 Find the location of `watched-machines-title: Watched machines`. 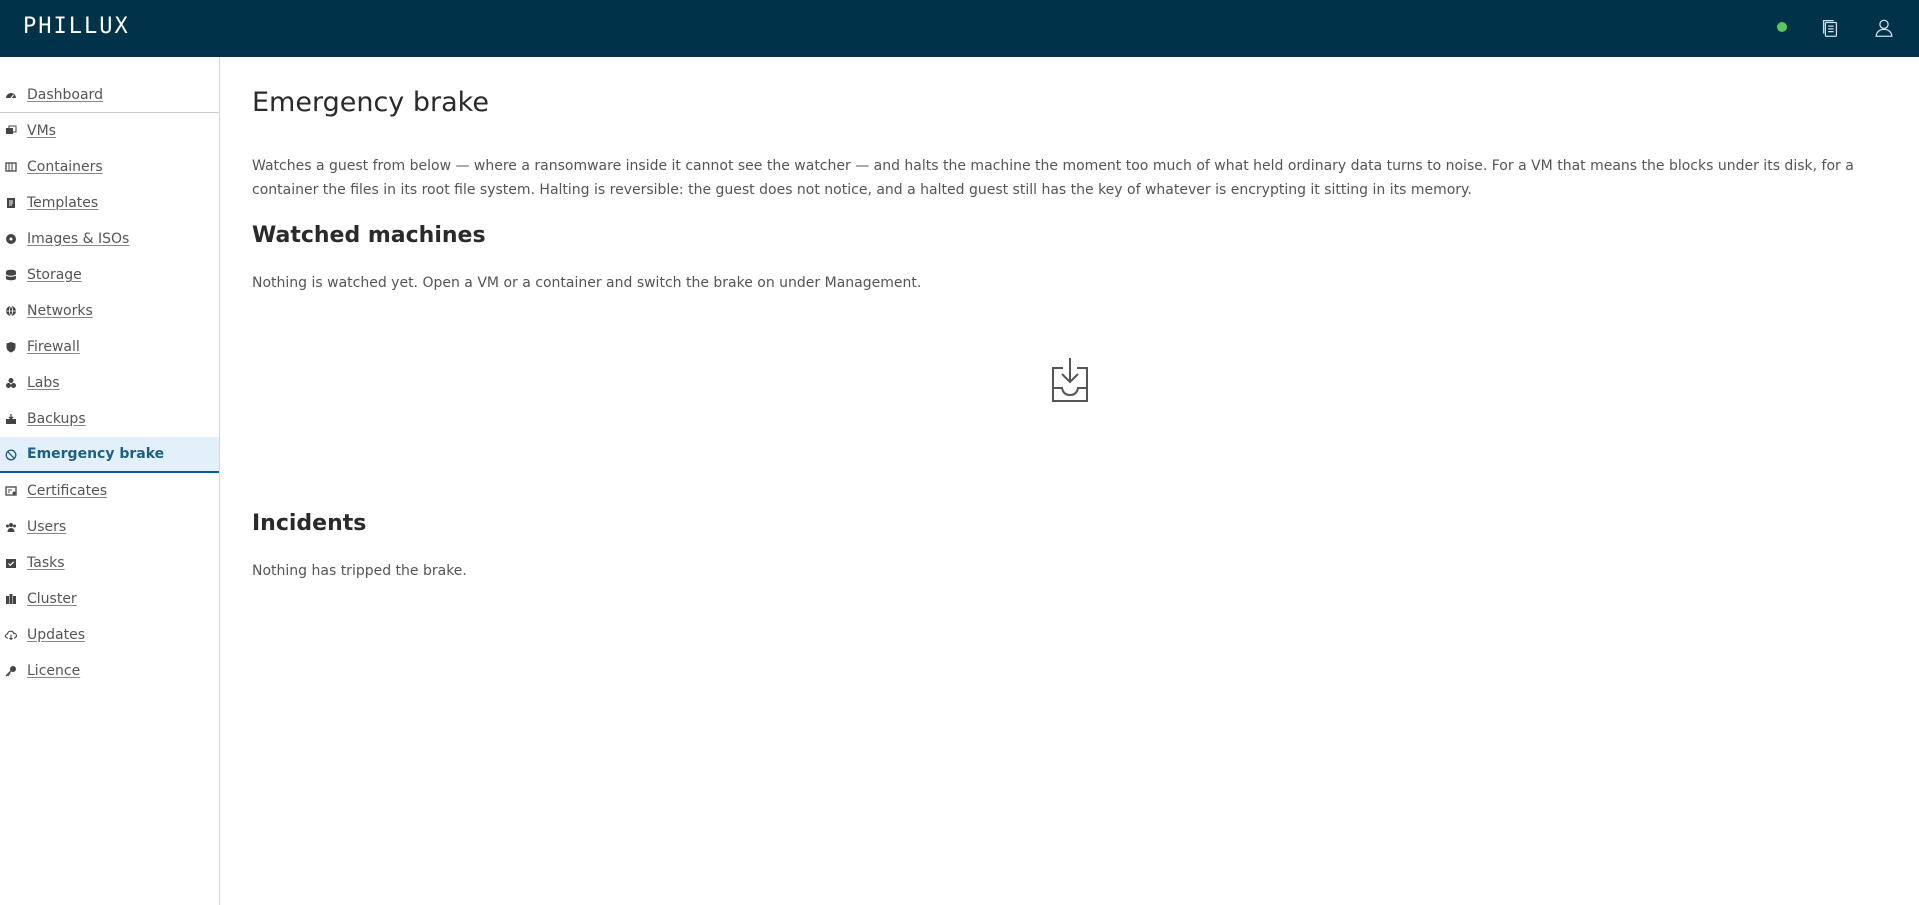

watched-machines-title: Watched machines is located at coordinates (369, 235).